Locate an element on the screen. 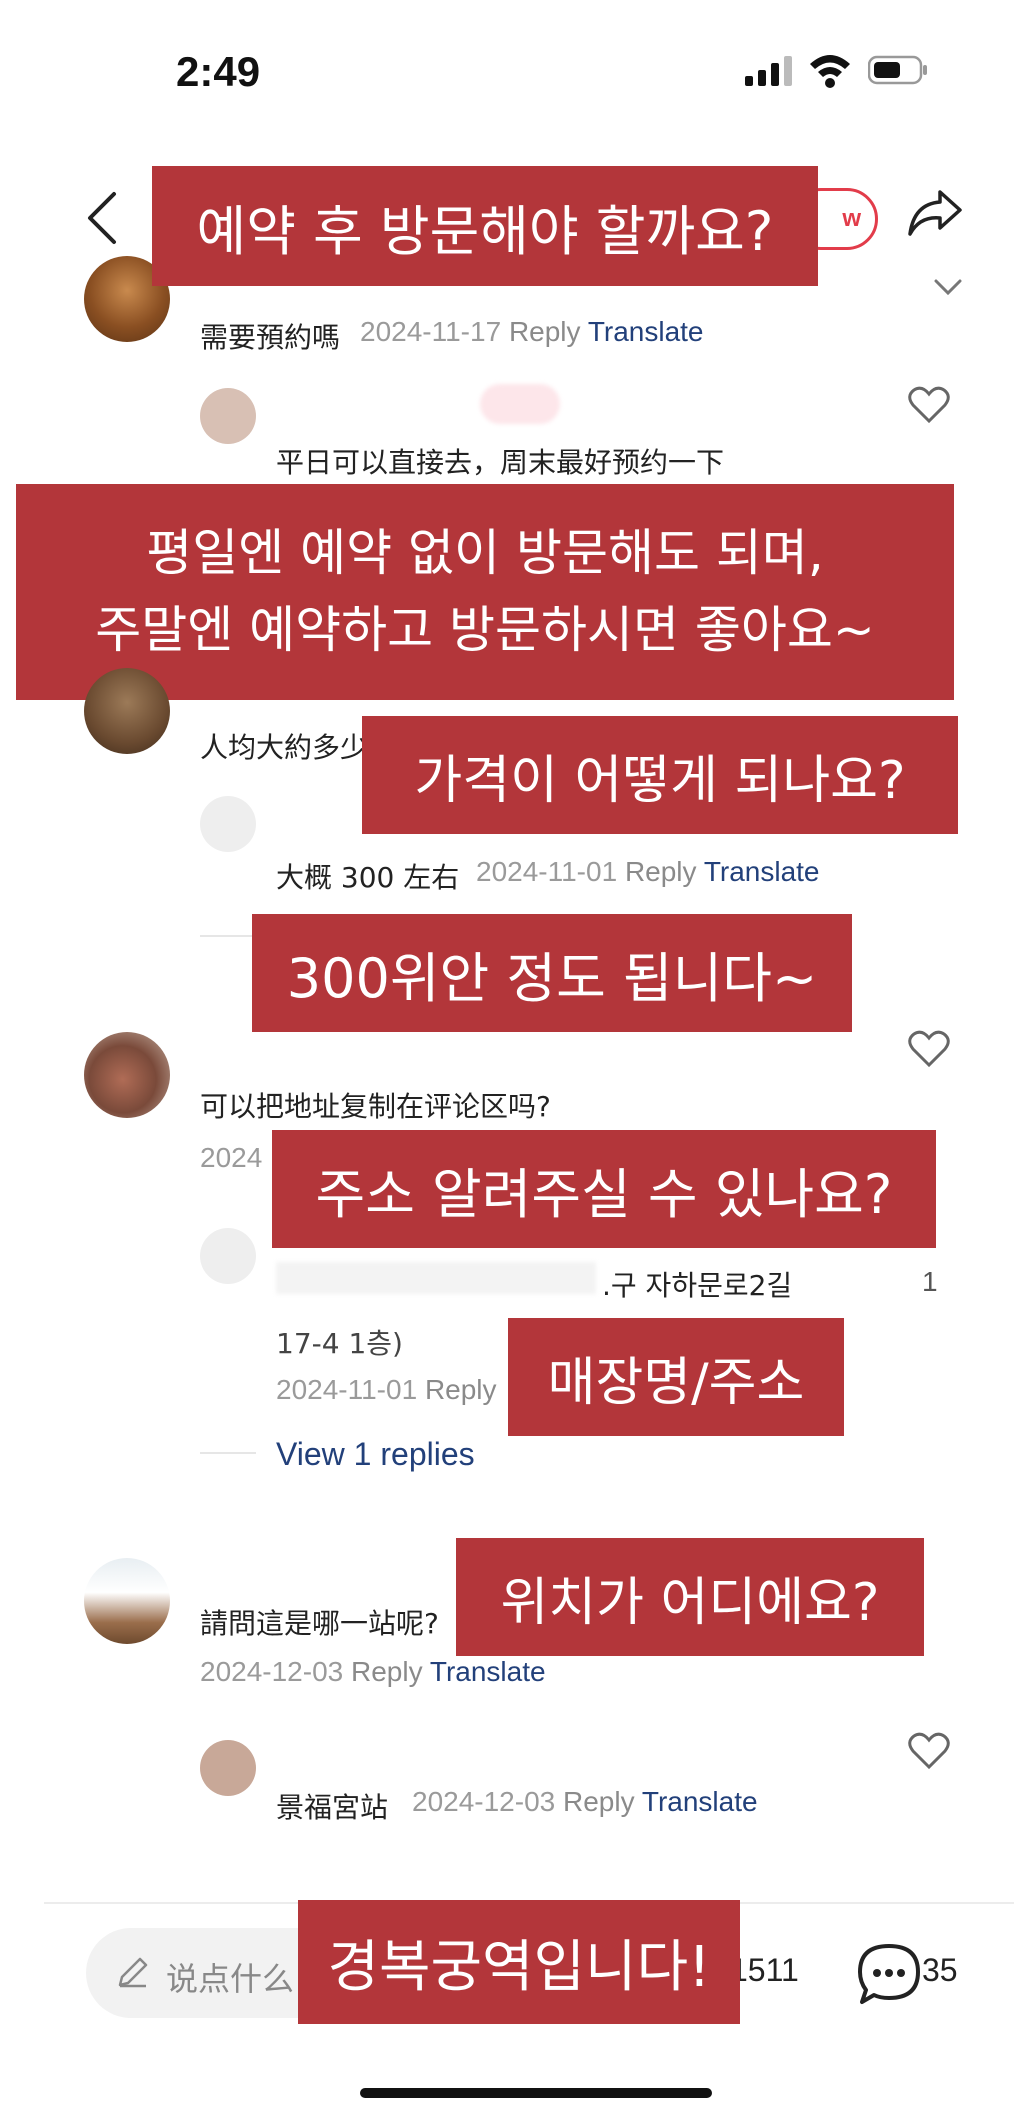 This screenshot has height=2122, width=1024. caption-line: 평일엔 예약 없이 방문해도 되며, is located at coordinates (485, 552).